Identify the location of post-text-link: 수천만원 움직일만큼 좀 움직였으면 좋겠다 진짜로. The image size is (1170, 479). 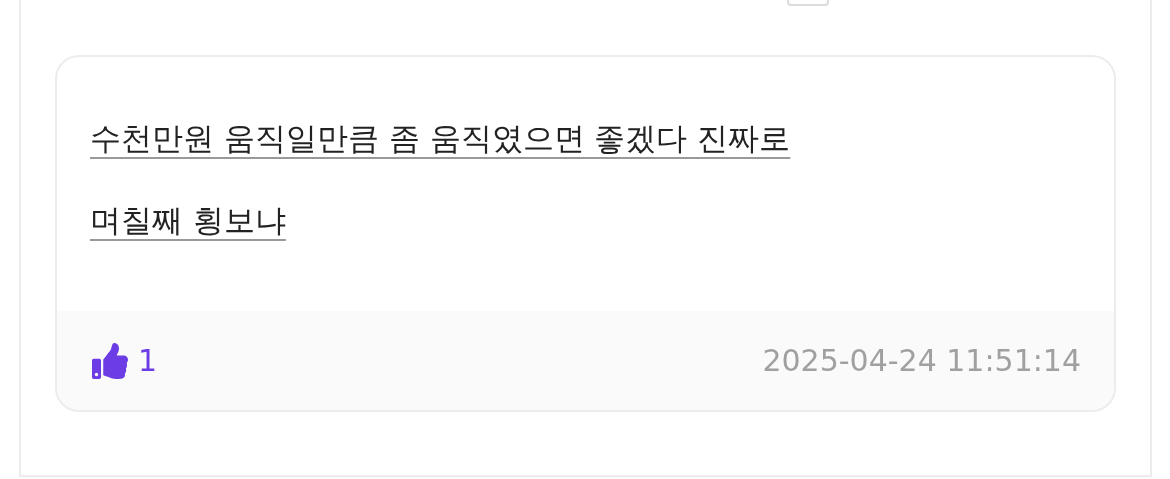
(440, 138).